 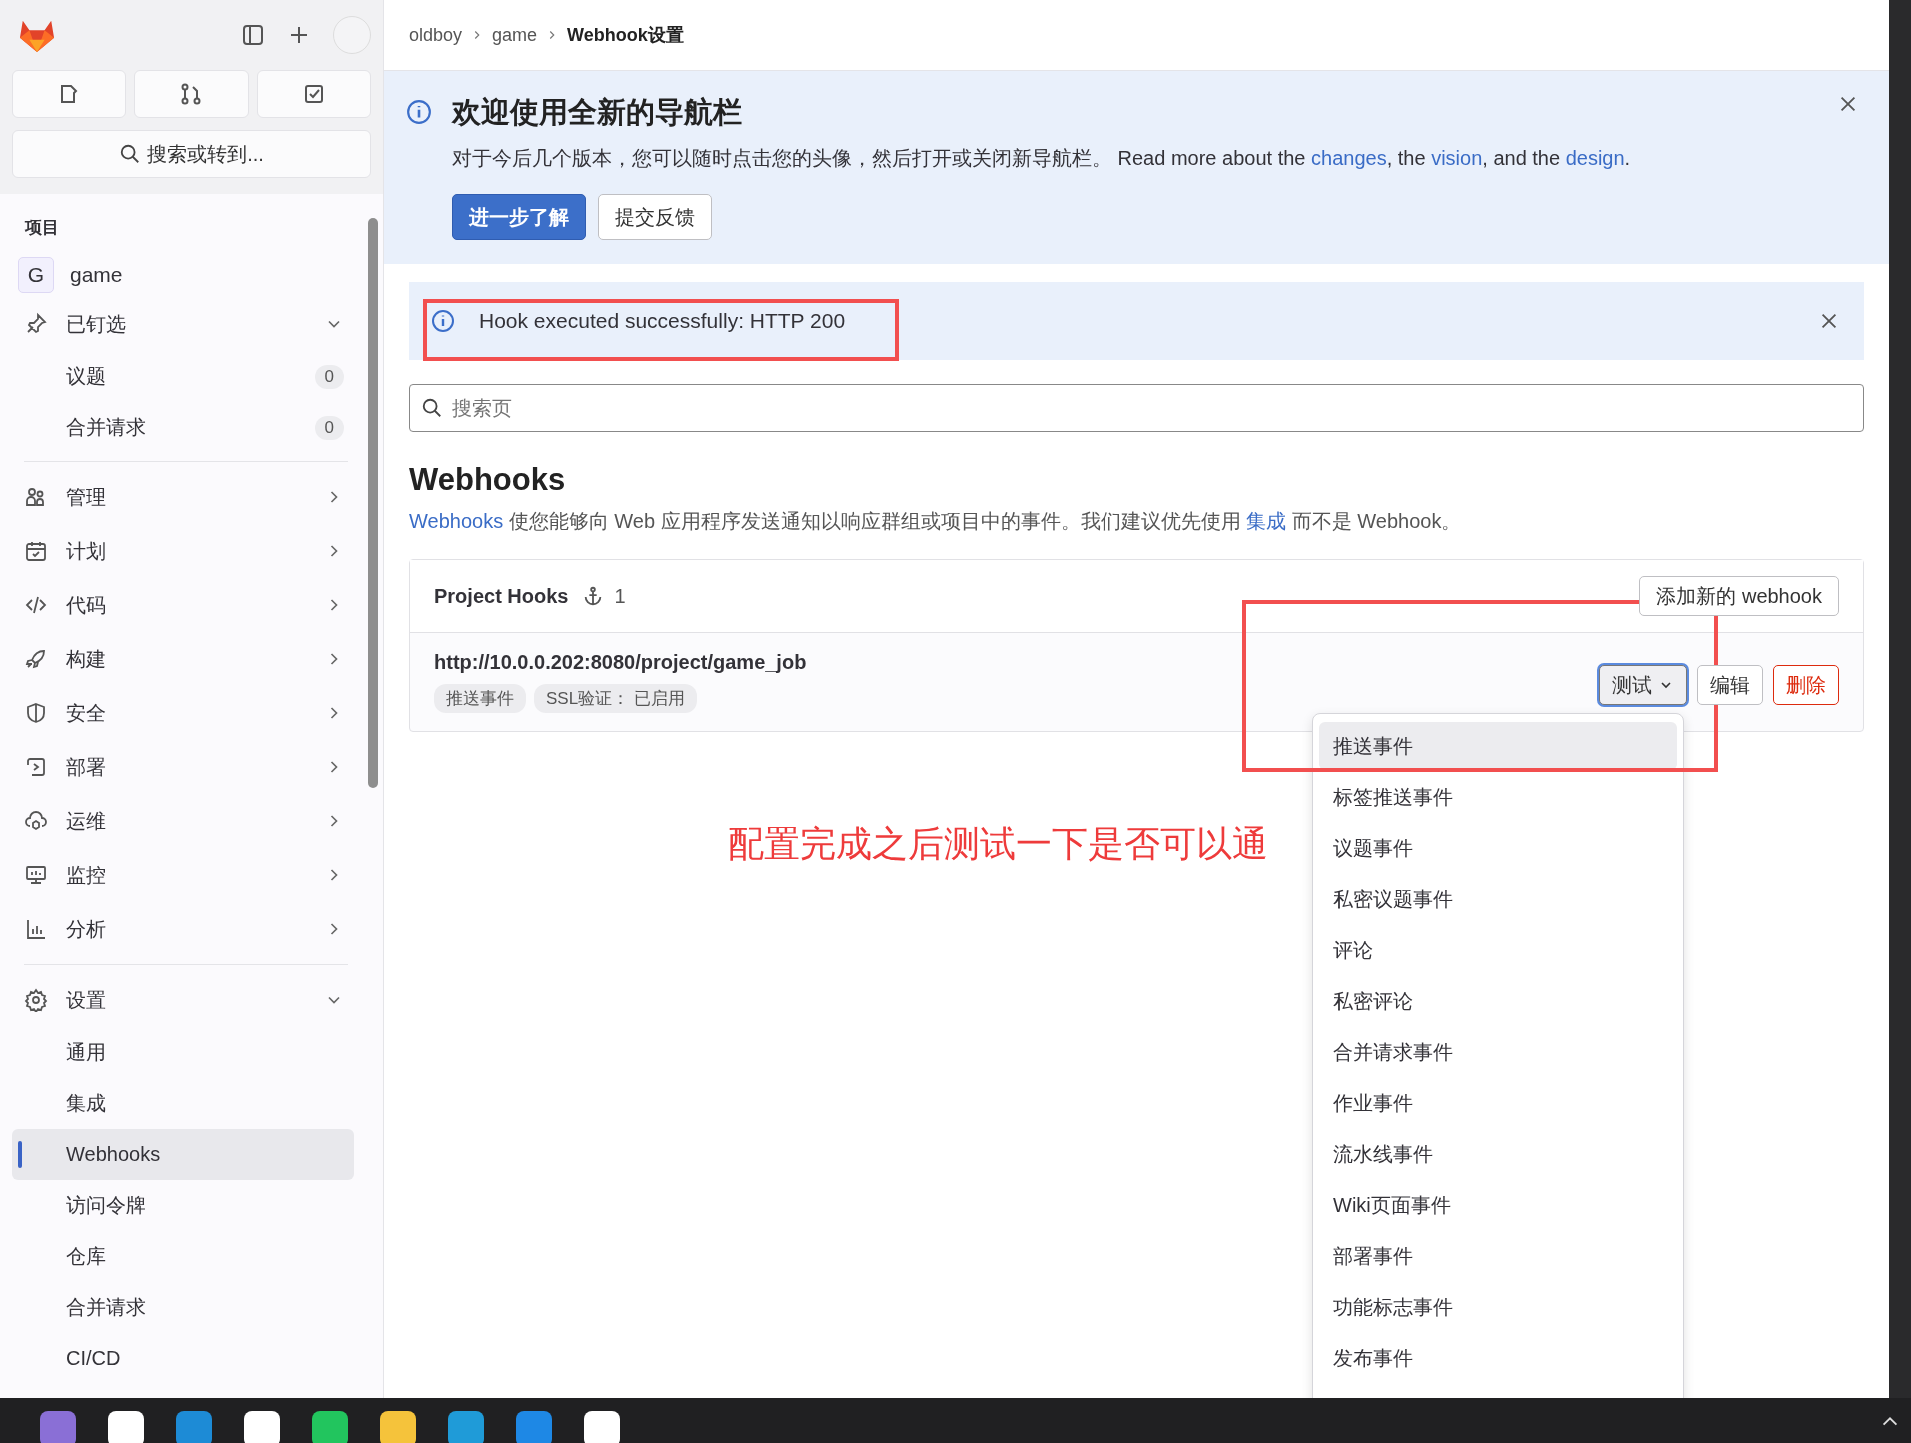 I want to click on nav-item: 运维, so click(x=183, y=821).